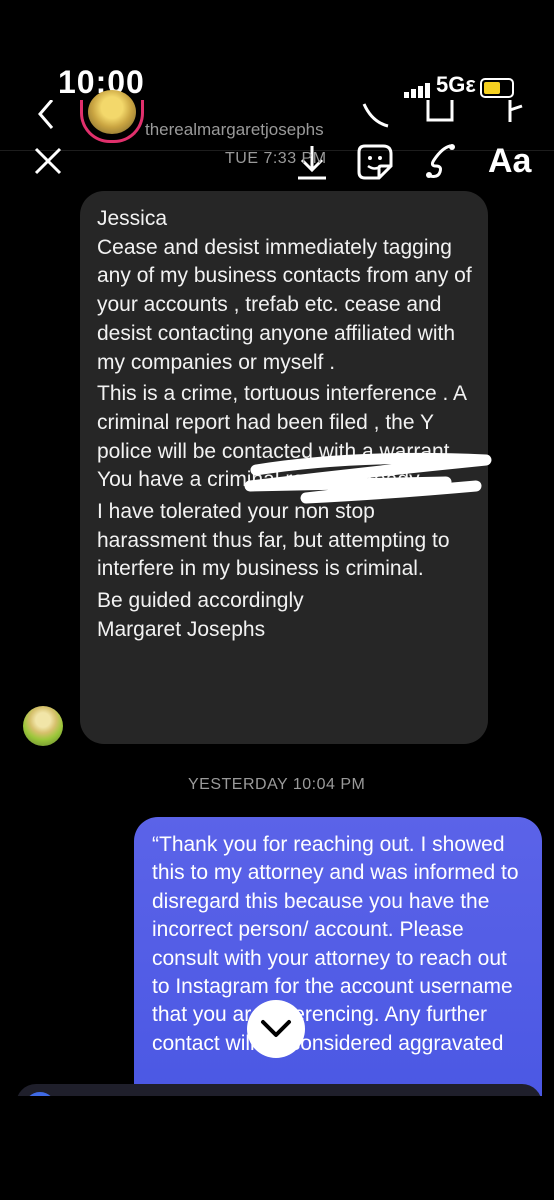 The height and width of the screenshot is (1200, 554). Describe the element at coordinates (43, 726) in the screenshot. I see `sender-avatar` at that location.